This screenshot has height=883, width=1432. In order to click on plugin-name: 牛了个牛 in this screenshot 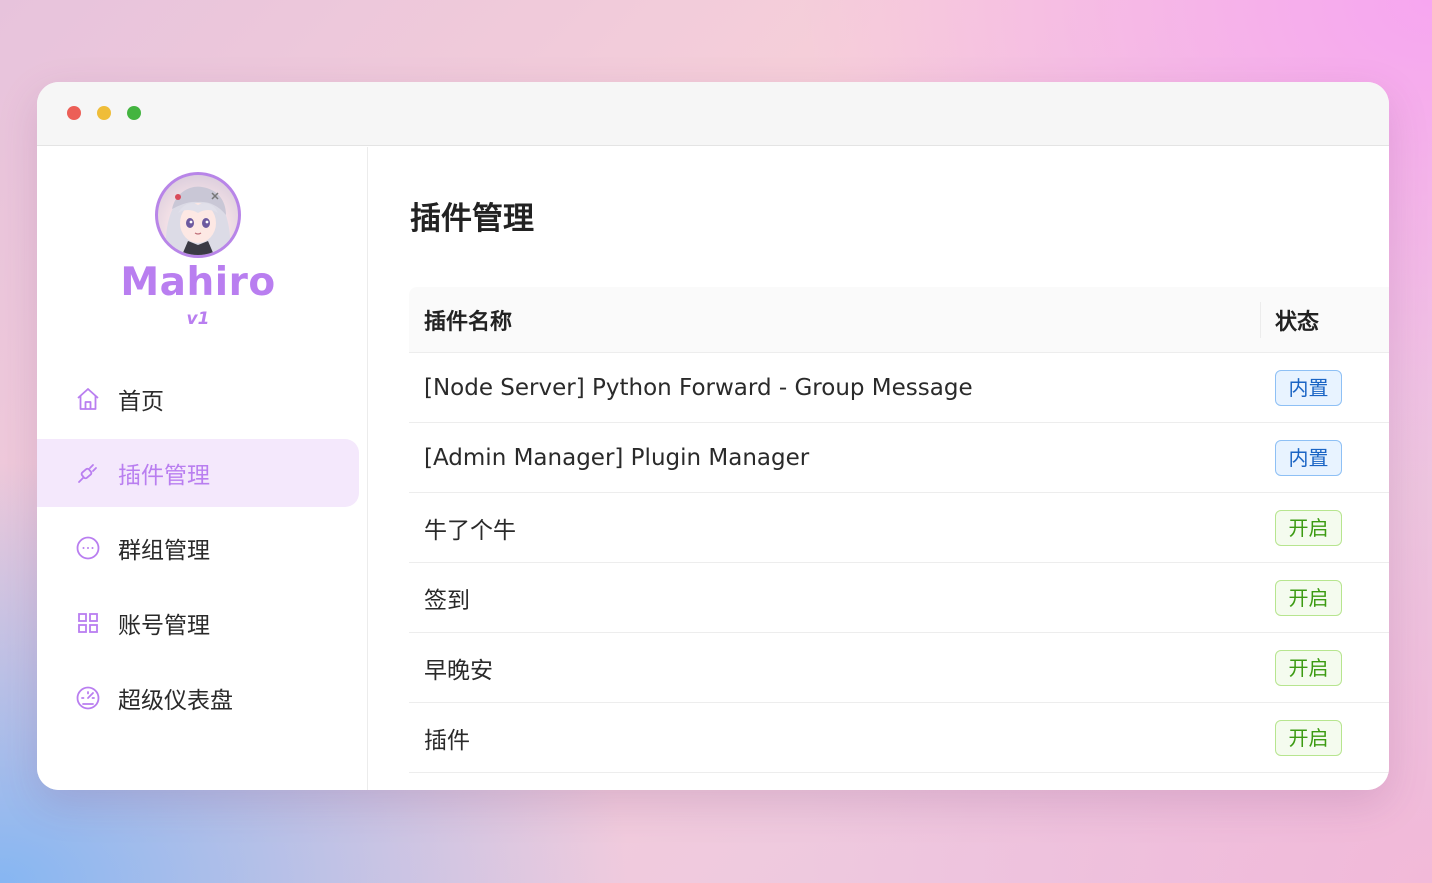, I will do `click(470, 530)`.